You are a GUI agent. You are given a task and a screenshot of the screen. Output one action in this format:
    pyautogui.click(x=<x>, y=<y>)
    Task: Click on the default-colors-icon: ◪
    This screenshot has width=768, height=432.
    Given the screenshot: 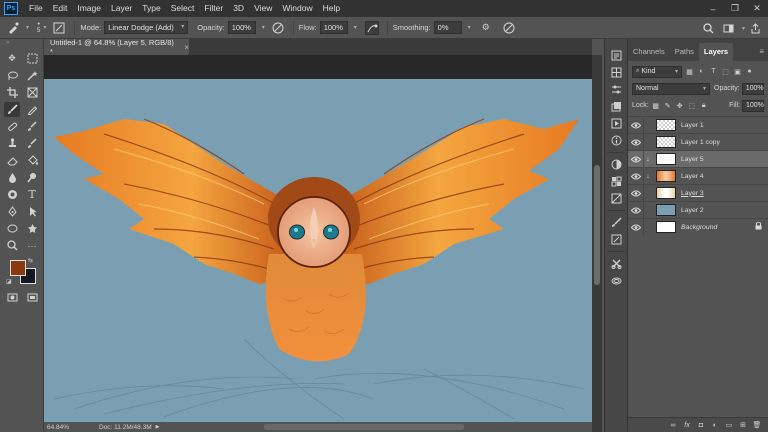 What is the action you would take?
    pyautogui.click(x=9, y=281)
    